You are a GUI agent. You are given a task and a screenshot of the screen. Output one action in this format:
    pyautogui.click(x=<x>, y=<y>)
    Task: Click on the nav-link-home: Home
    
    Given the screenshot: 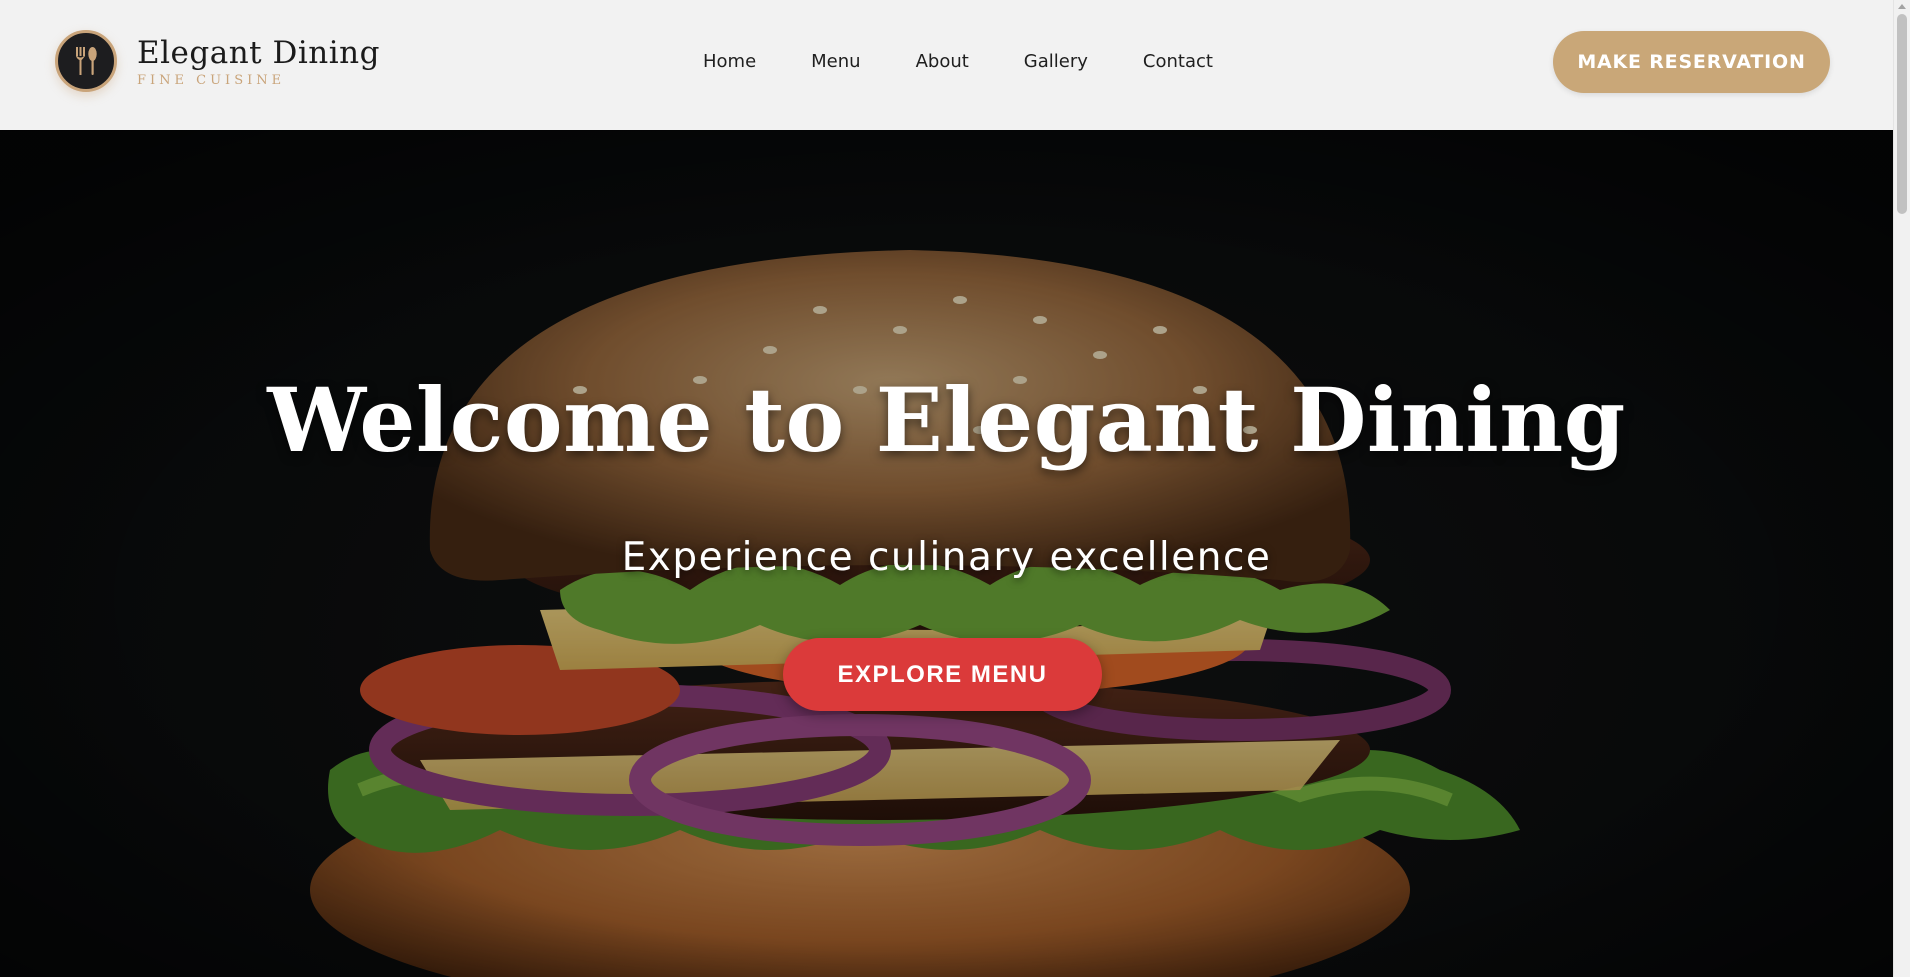 What is the action you would take?
    pyautogui.click(x=729, y=62)
    